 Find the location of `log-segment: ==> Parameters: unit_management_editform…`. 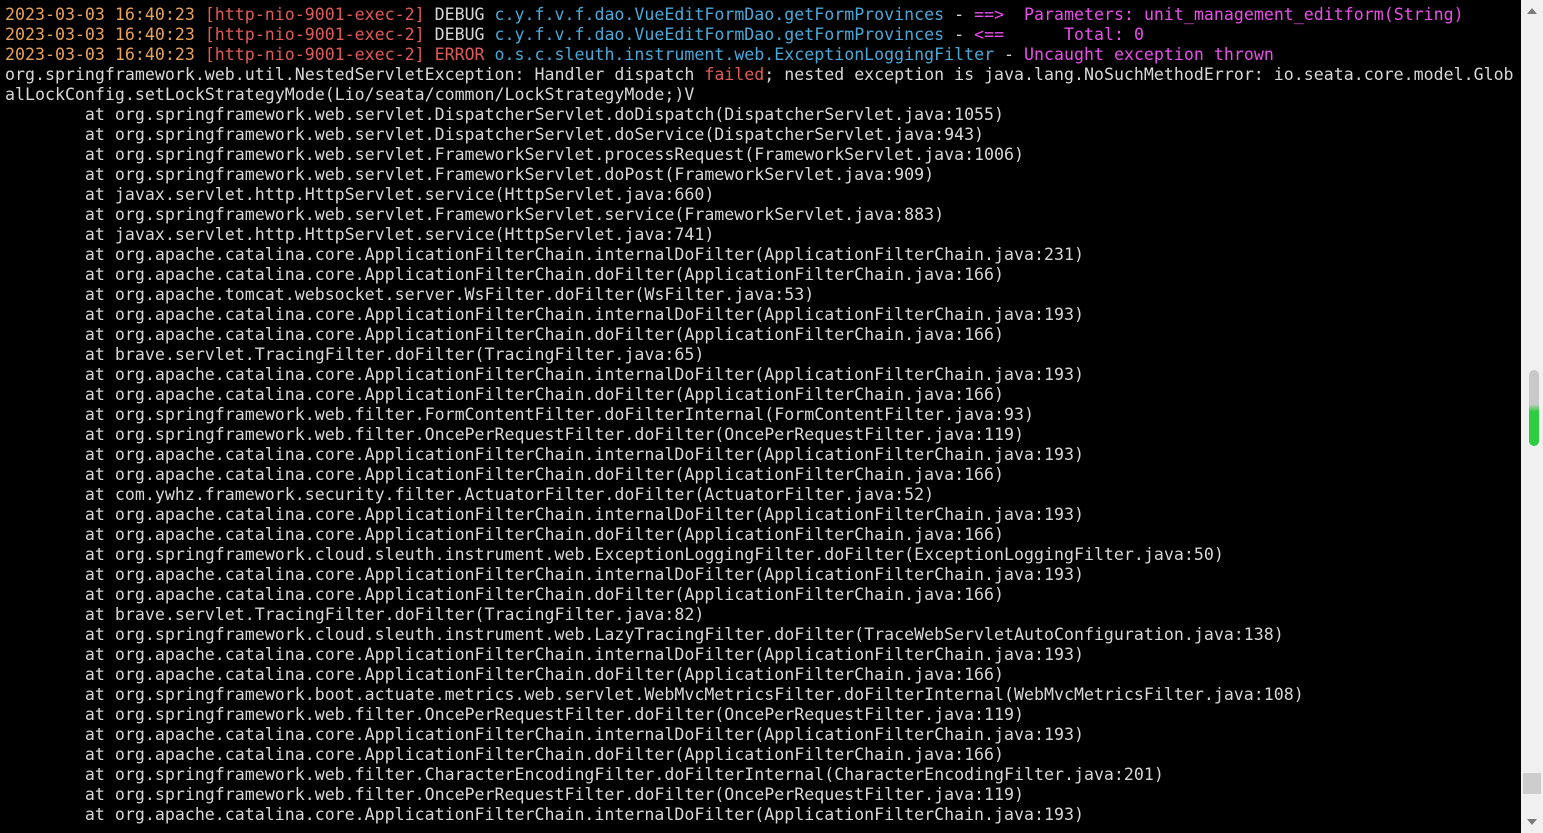

log-segment: ==> Parameters: unit_management_editform… is located at coordinates (1219, 14).